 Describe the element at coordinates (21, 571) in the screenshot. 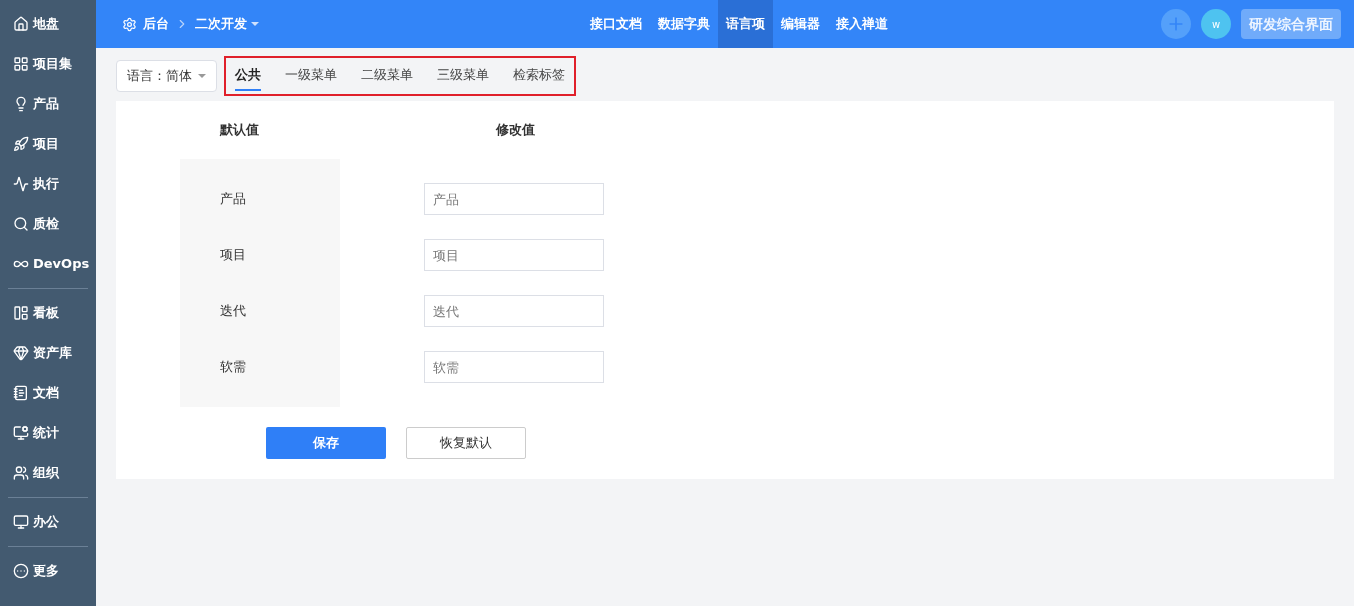

I see `more-icon` at that location.